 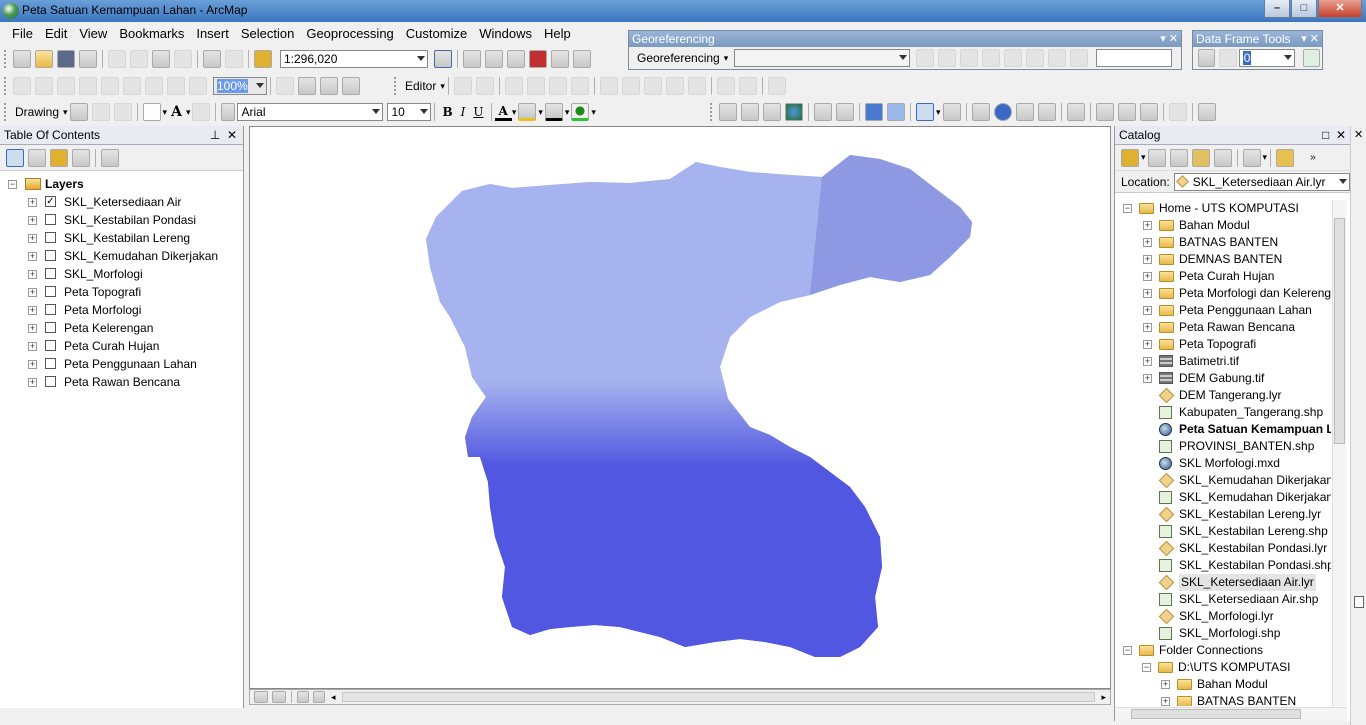 What do you see at coordinates (1207, 58) in the screenshot?
I see `rotate-data-frame-icon` at bounding box center [1207, 58].